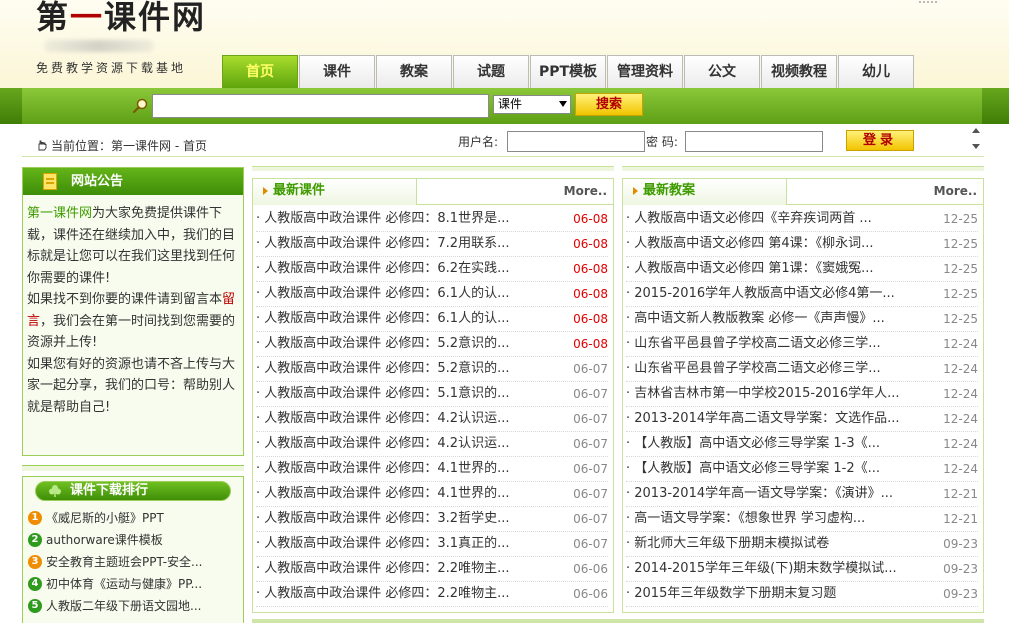  Describe the element at coordinates (576, 141) in the screenshot. I see `username-input` at that location.